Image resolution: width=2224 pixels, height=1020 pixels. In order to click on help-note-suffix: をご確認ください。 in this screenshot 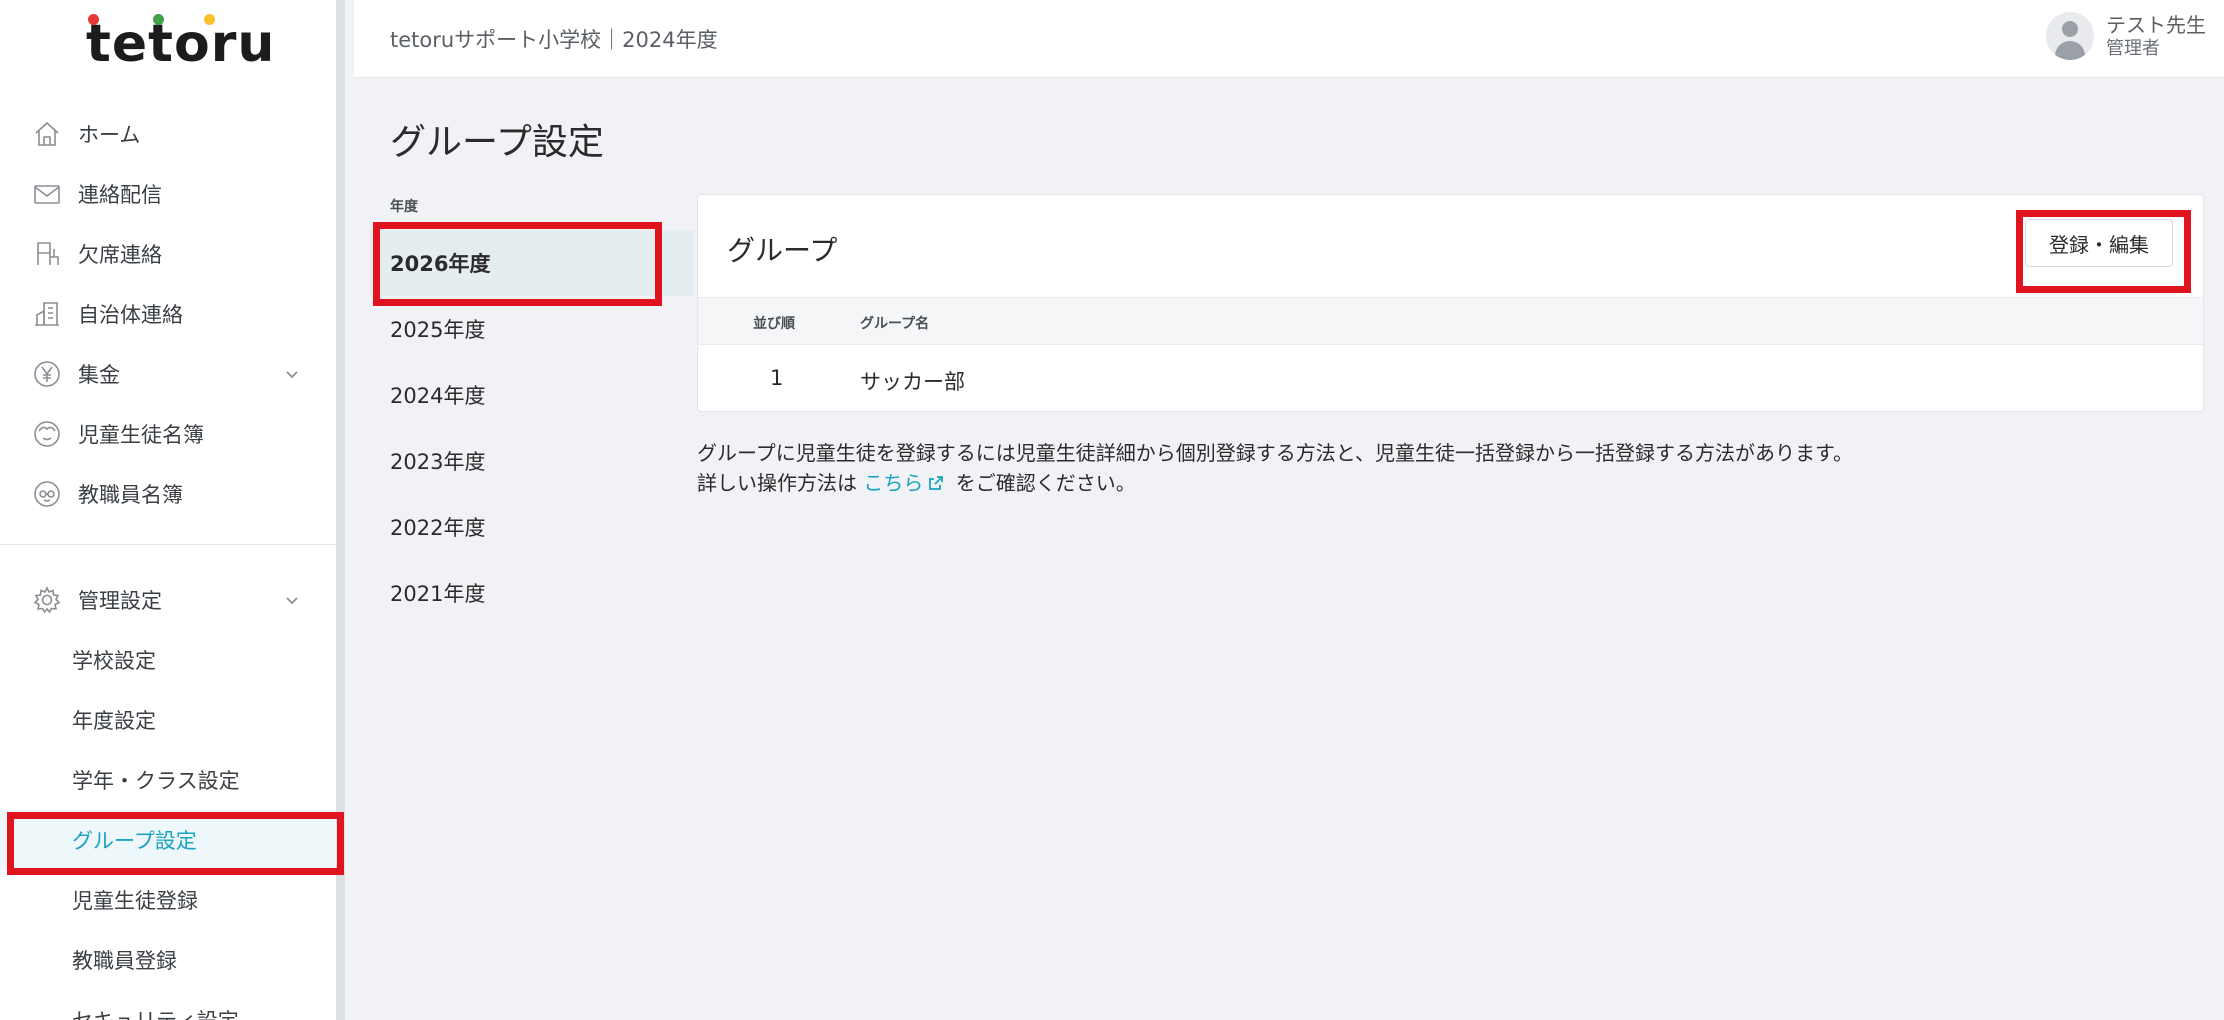, I will do `click(1045, 483)`.